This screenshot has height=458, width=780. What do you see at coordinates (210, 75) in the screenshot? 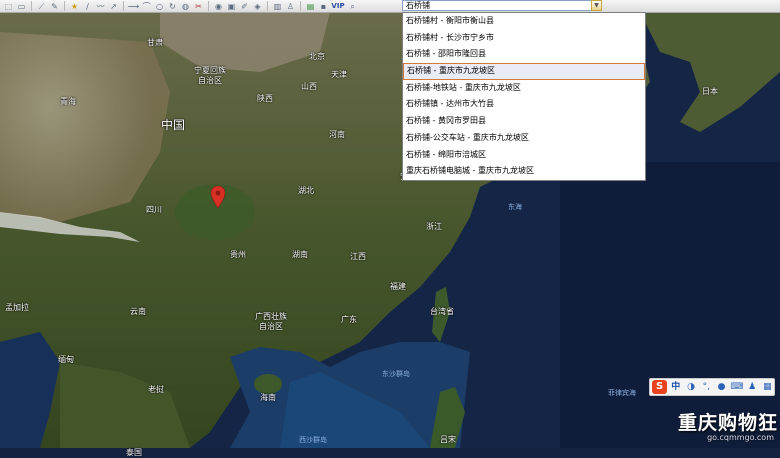
I see `map-label-ningxia: 宁夏回族 自治区` at bounding box center [210, 75].